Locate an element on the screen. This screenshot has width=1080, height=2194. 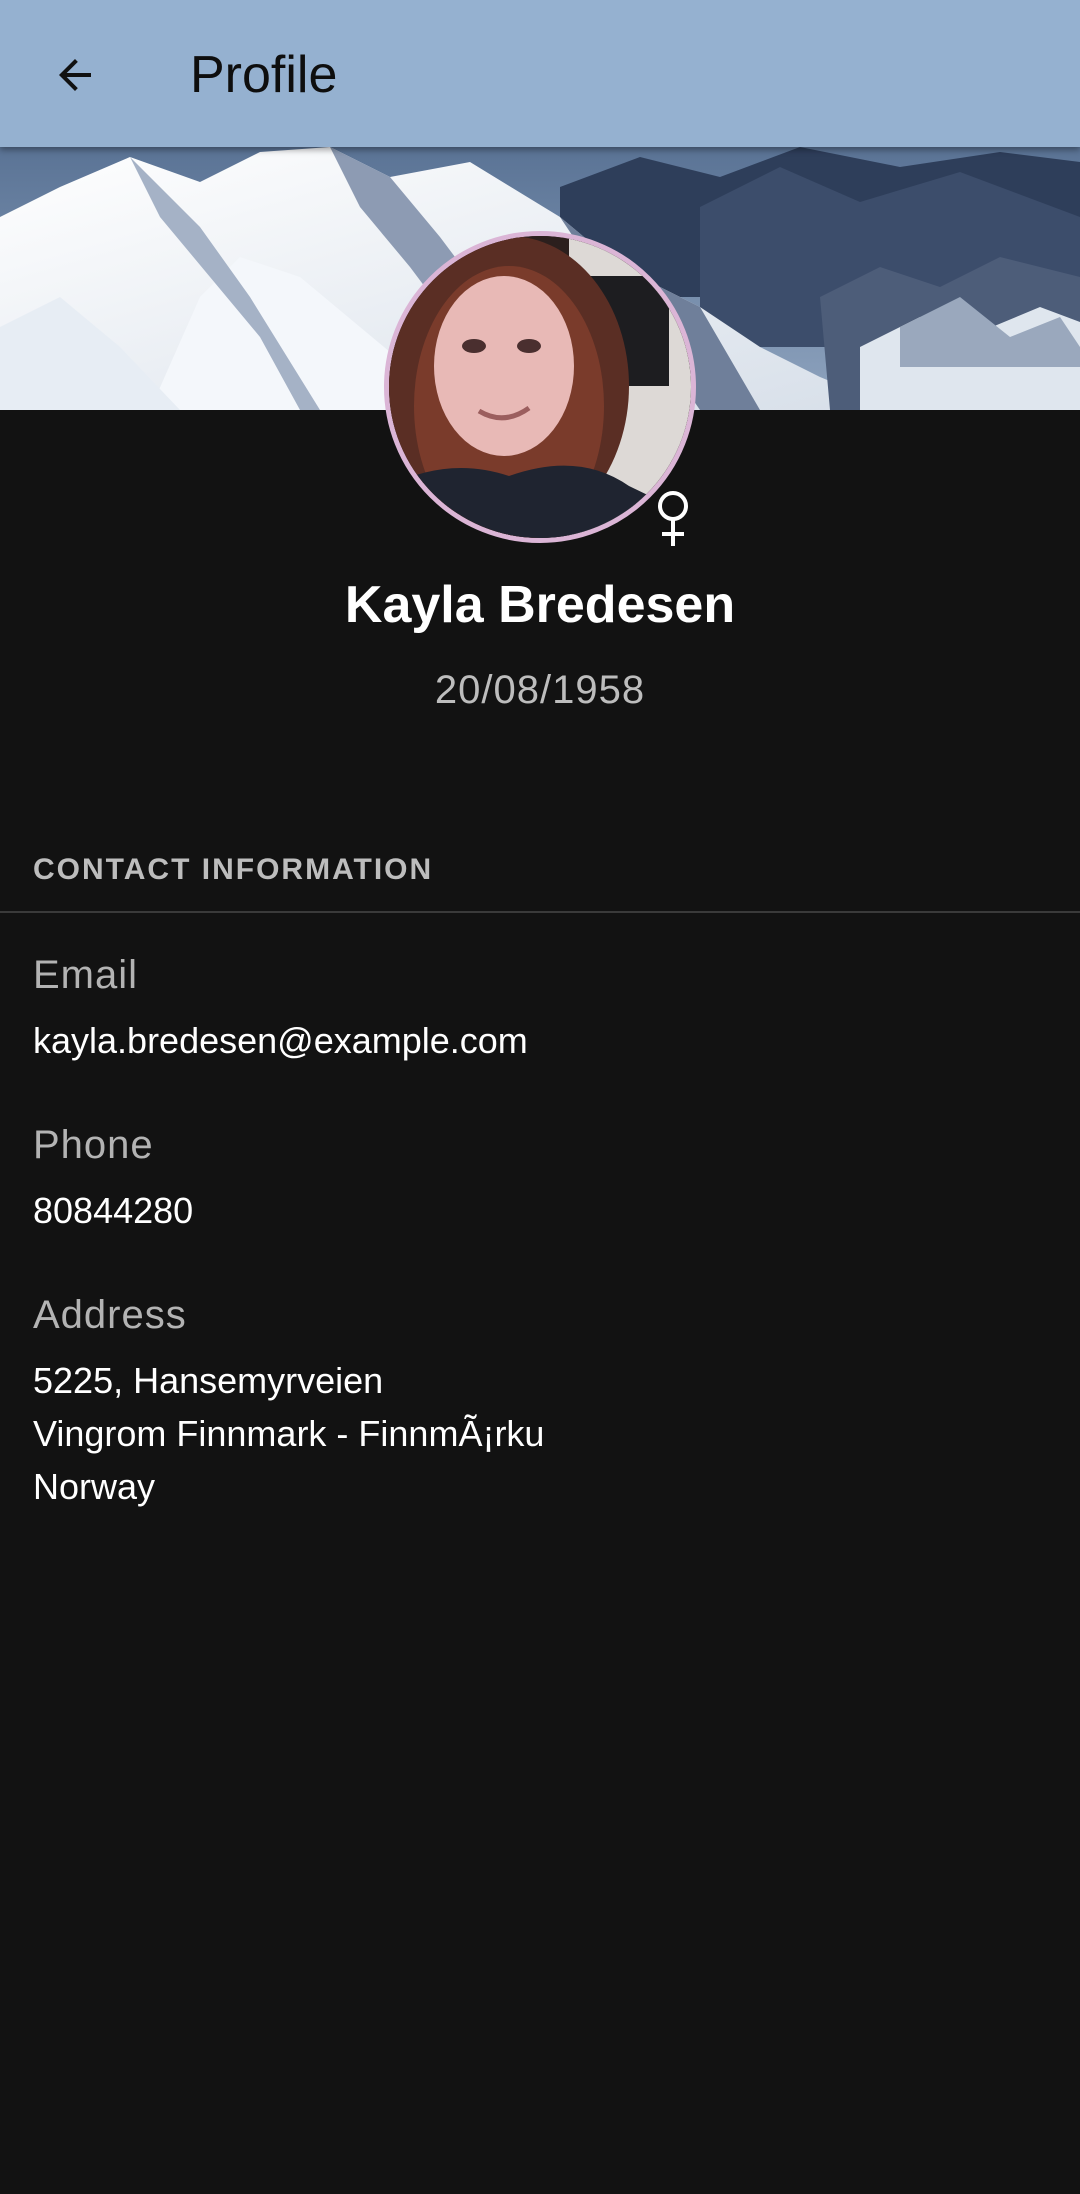
date-of-birth: 20/08/1958 is located at coordinates (540, 690).